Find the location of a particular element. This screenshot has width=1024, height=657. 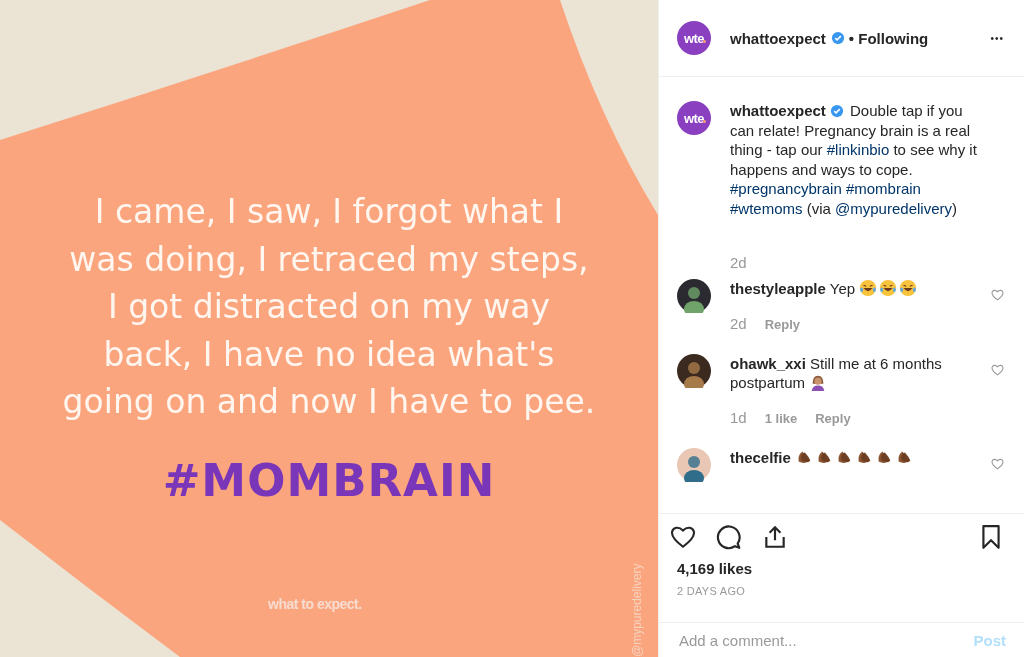

hashtag-link: #wtemoms is located at coordinates (766, 208).